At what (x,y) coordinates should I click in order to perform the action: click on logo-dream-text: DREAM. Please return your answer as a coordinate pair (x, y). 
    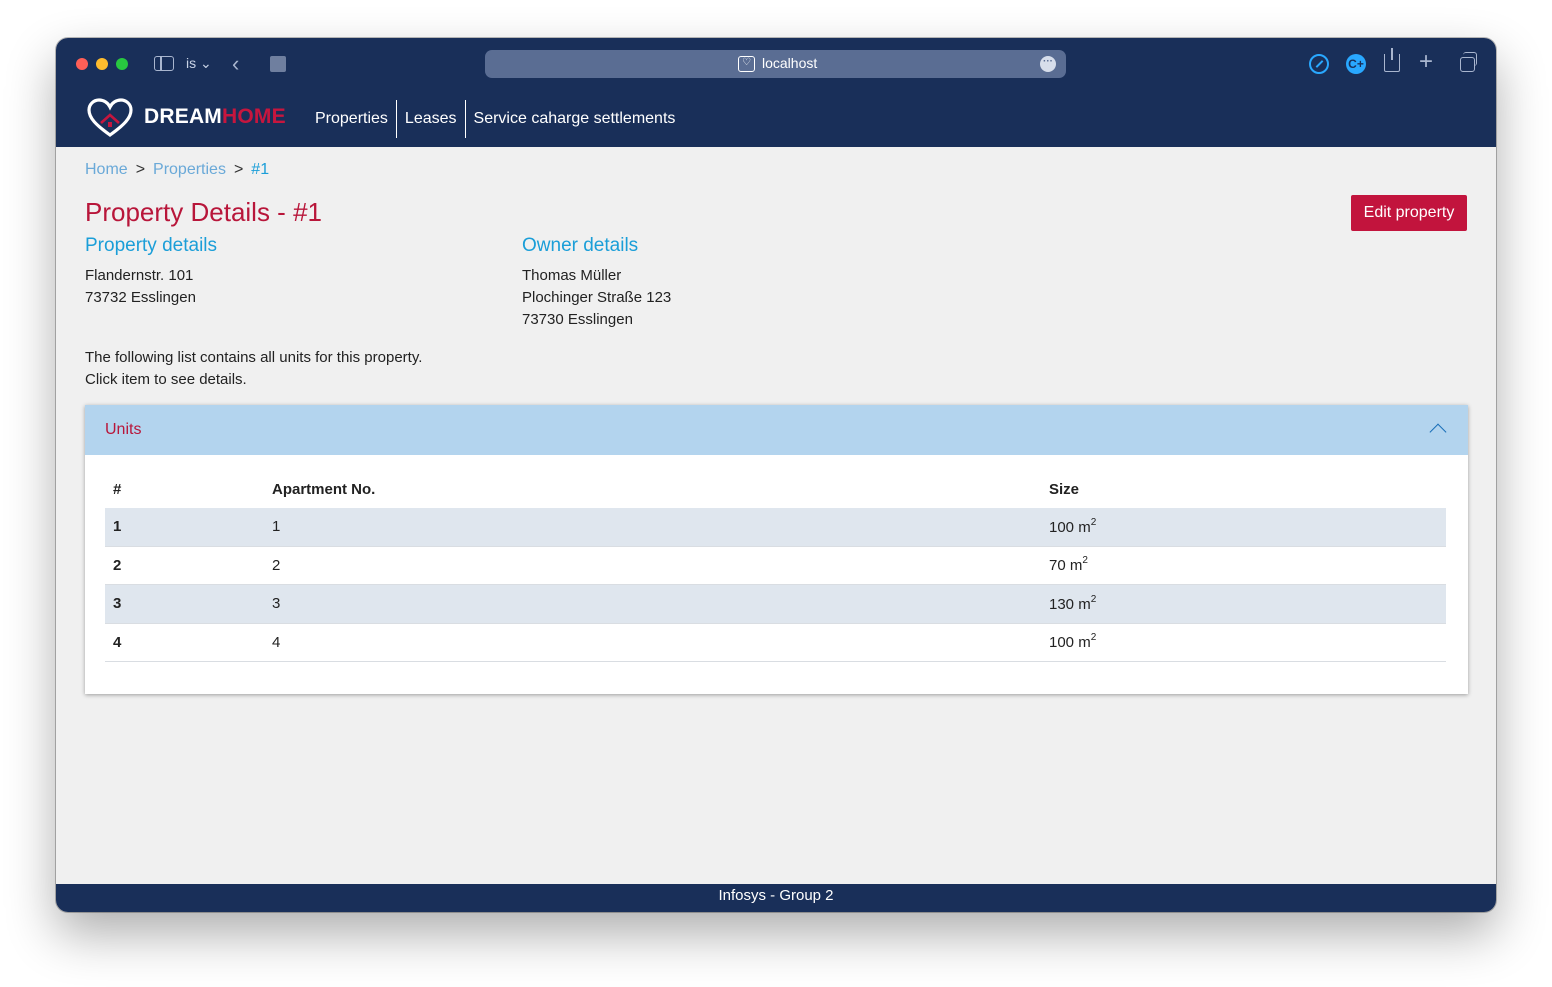
    Looking at the image, I should click on (183, 116).